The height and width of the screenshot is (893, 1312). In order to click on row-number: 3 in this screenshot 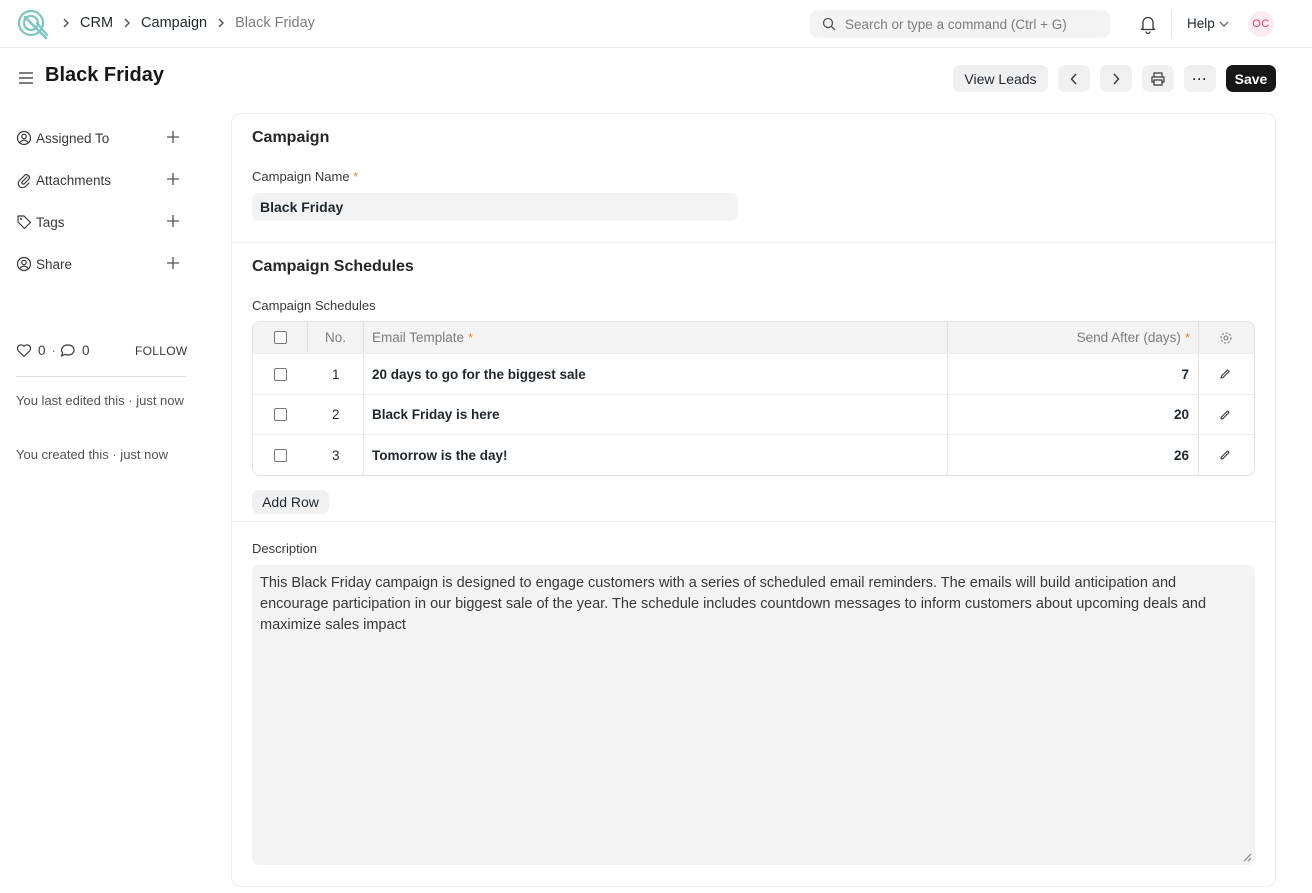, I will do `click(336, 455)`.